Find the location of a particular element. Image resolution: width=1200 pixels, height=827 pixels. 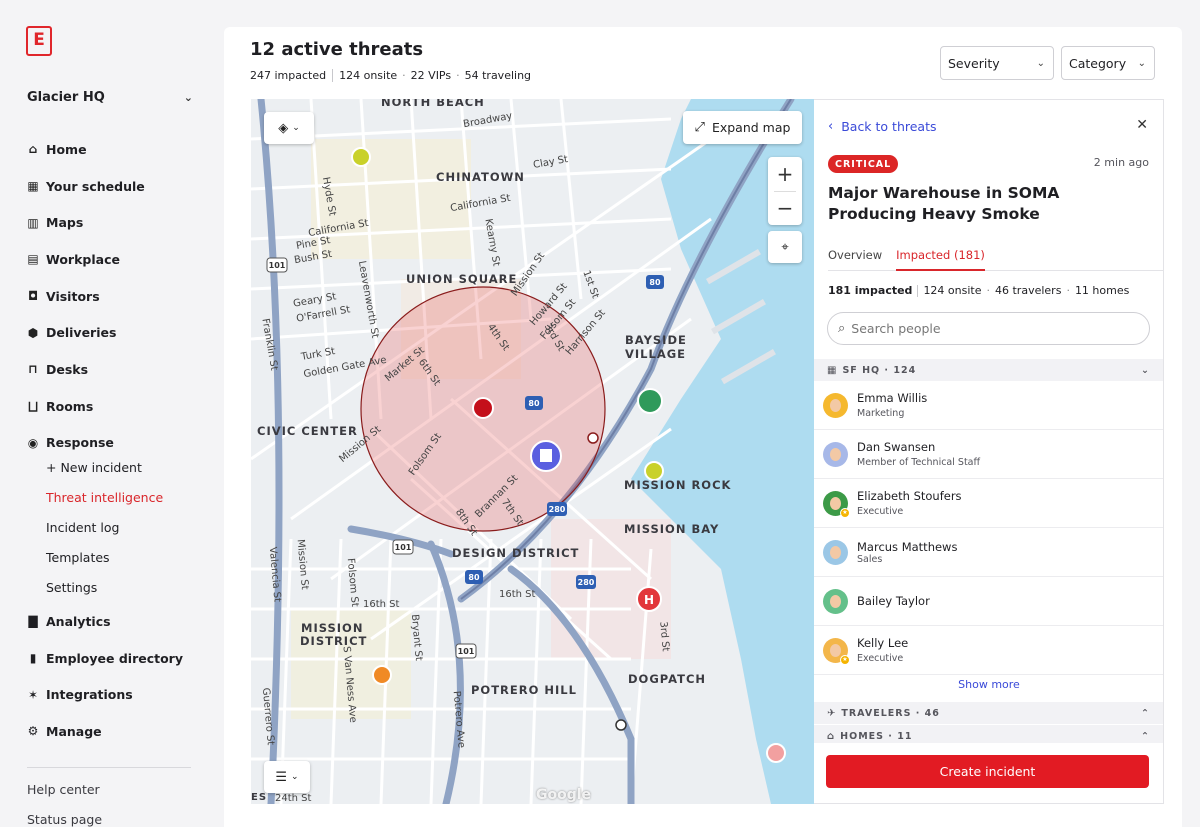

sidebar-item-integrations: ✶ Integrations is located at coordinates (111, 694).